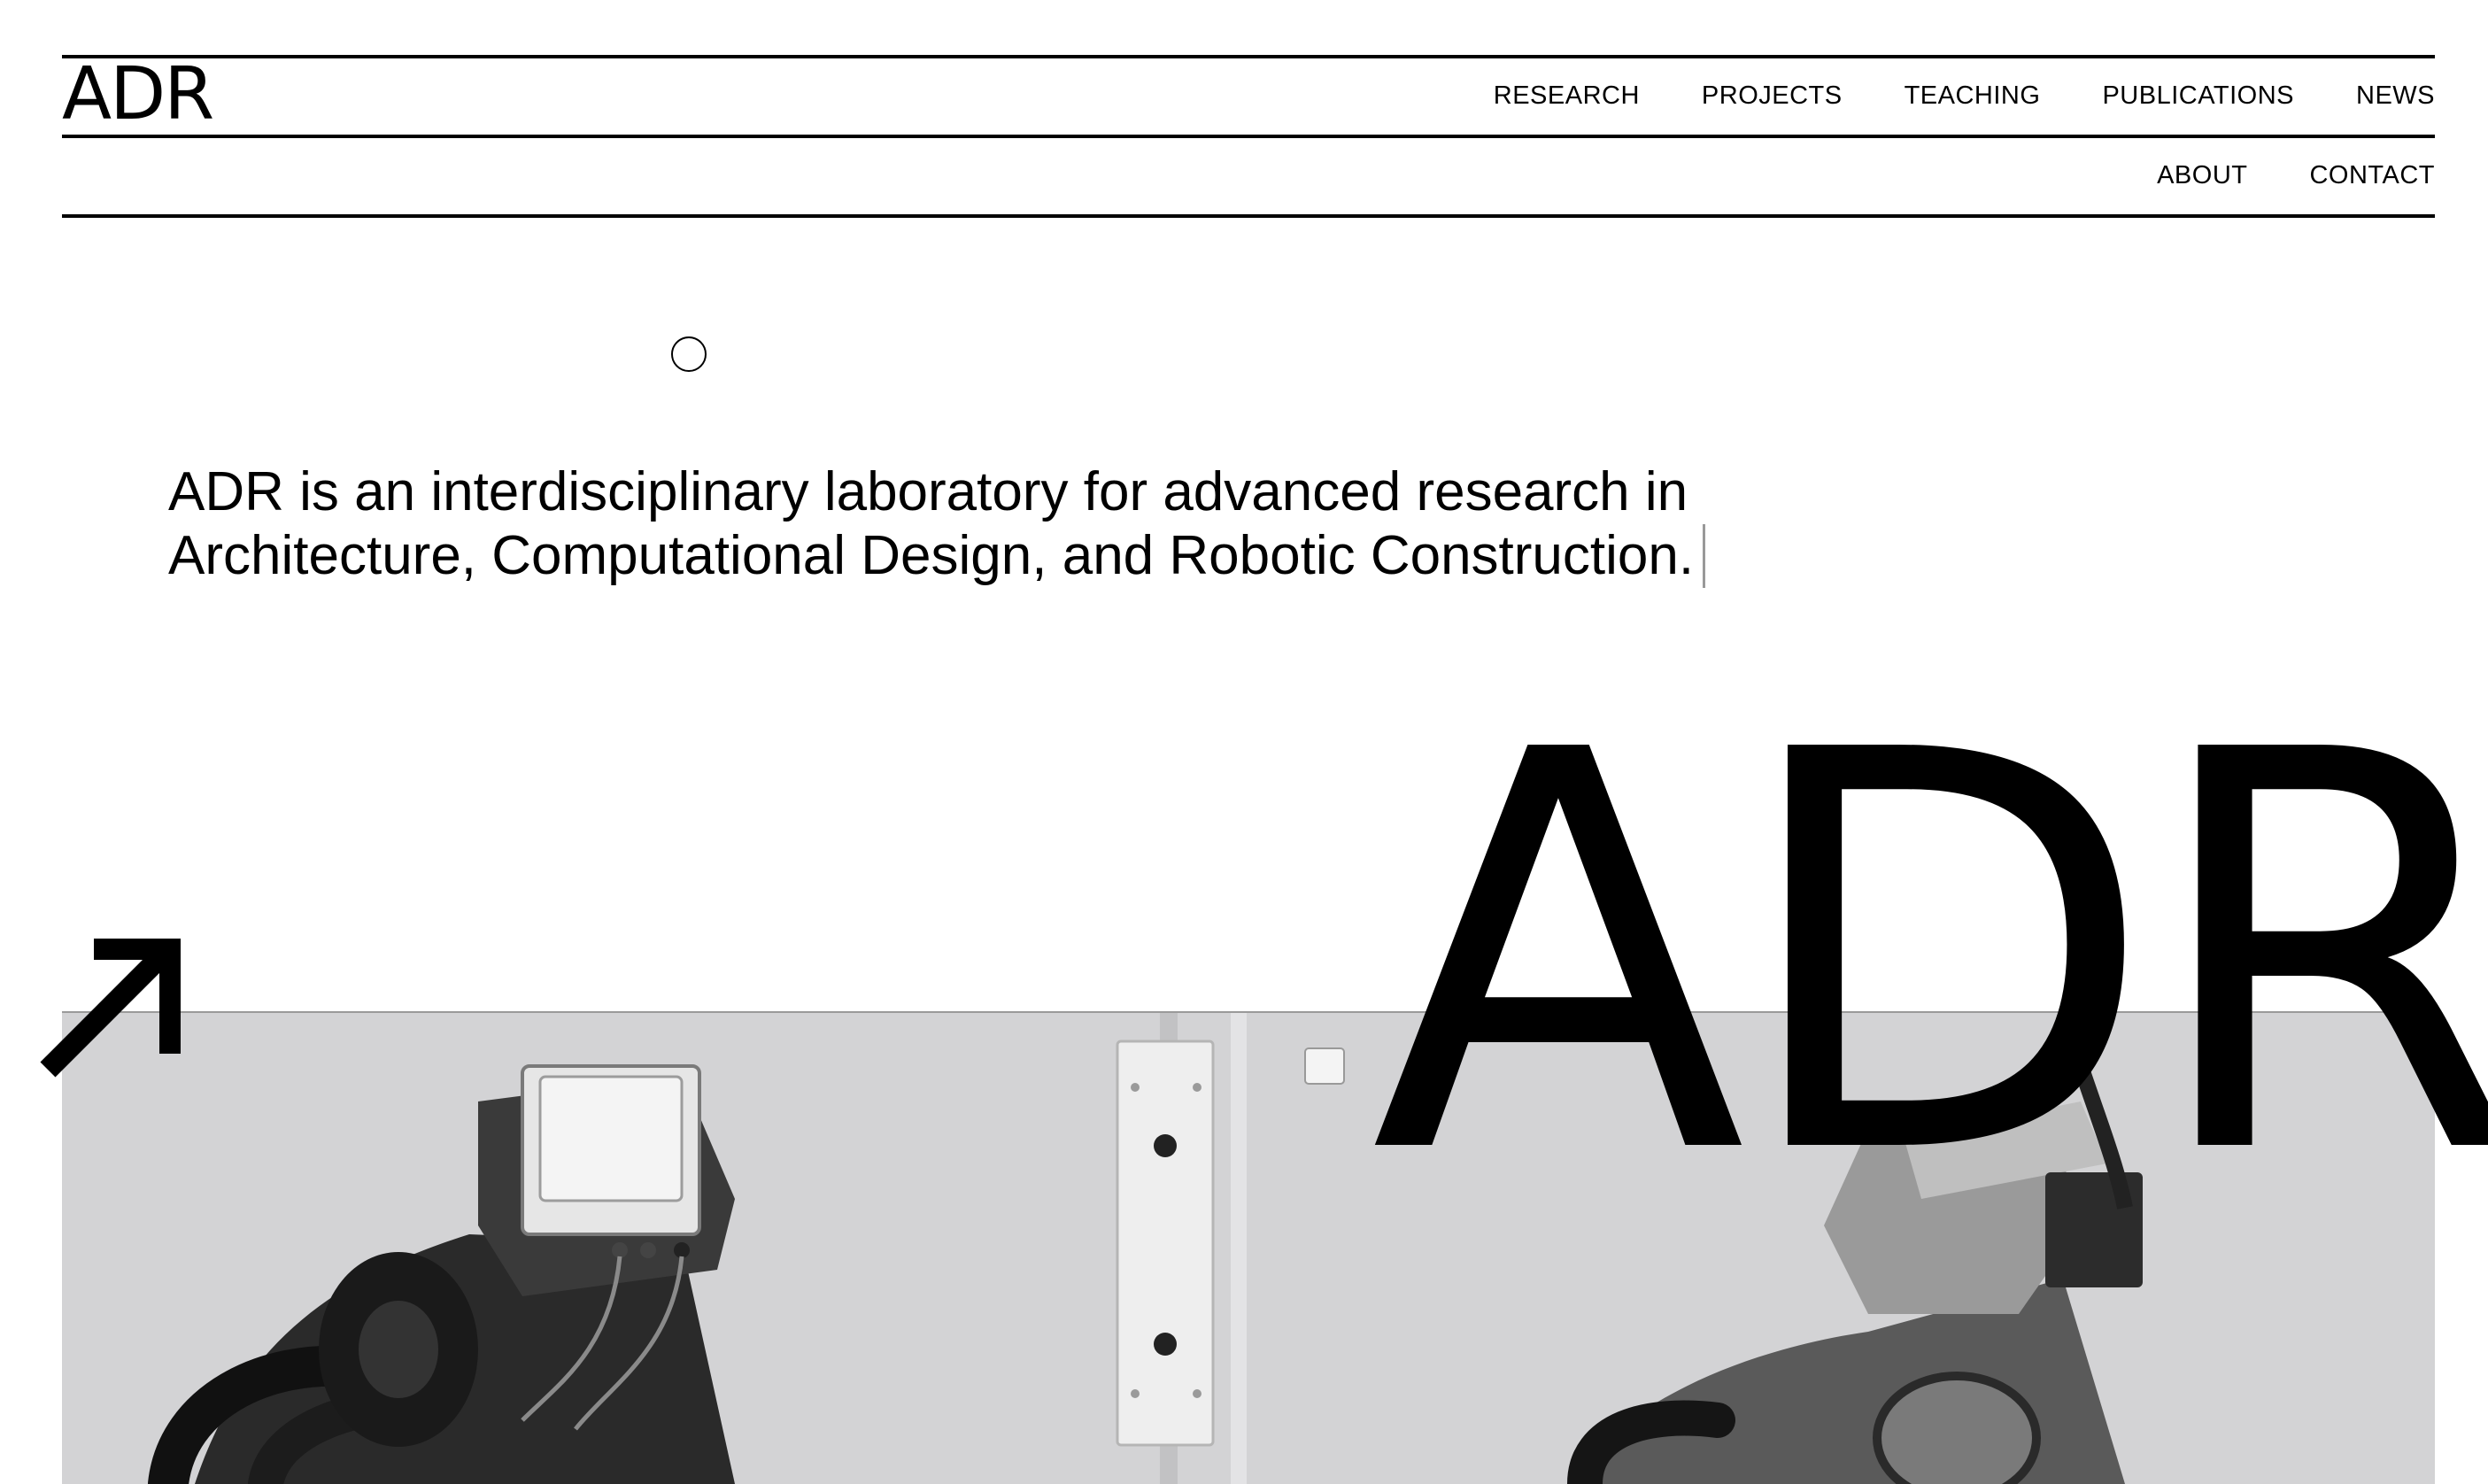  What do you see at coordinates (689, 354) in the screenshot?
I see `cursor-circle-icon` at bounding box center [689, 354].